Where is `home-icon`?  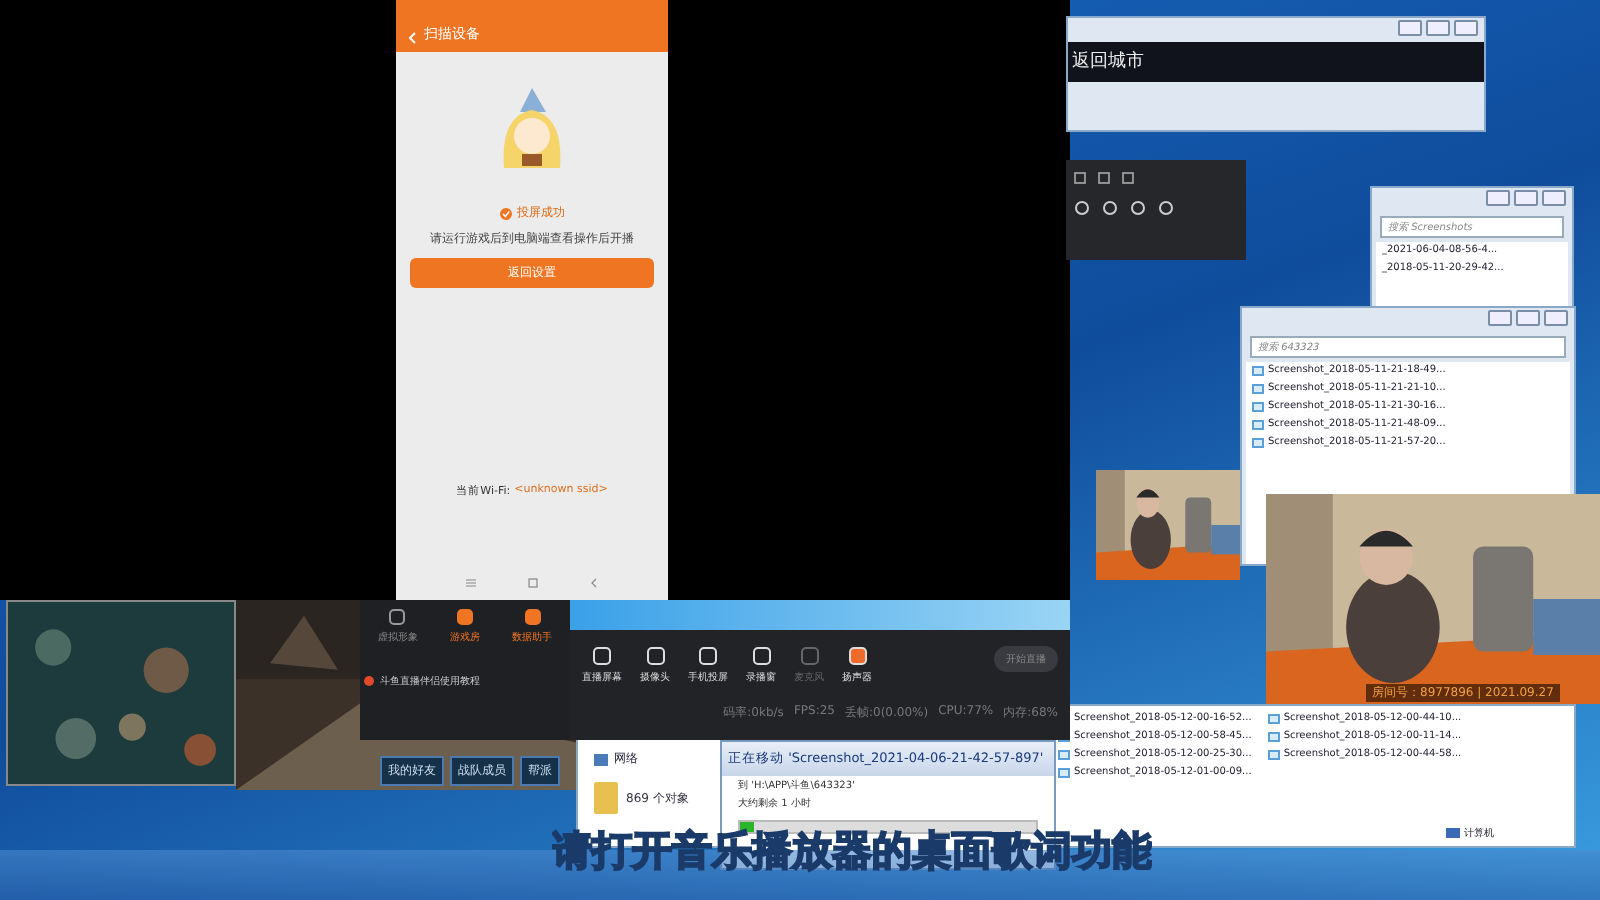 home-icon is located at coordinates (533, 583).